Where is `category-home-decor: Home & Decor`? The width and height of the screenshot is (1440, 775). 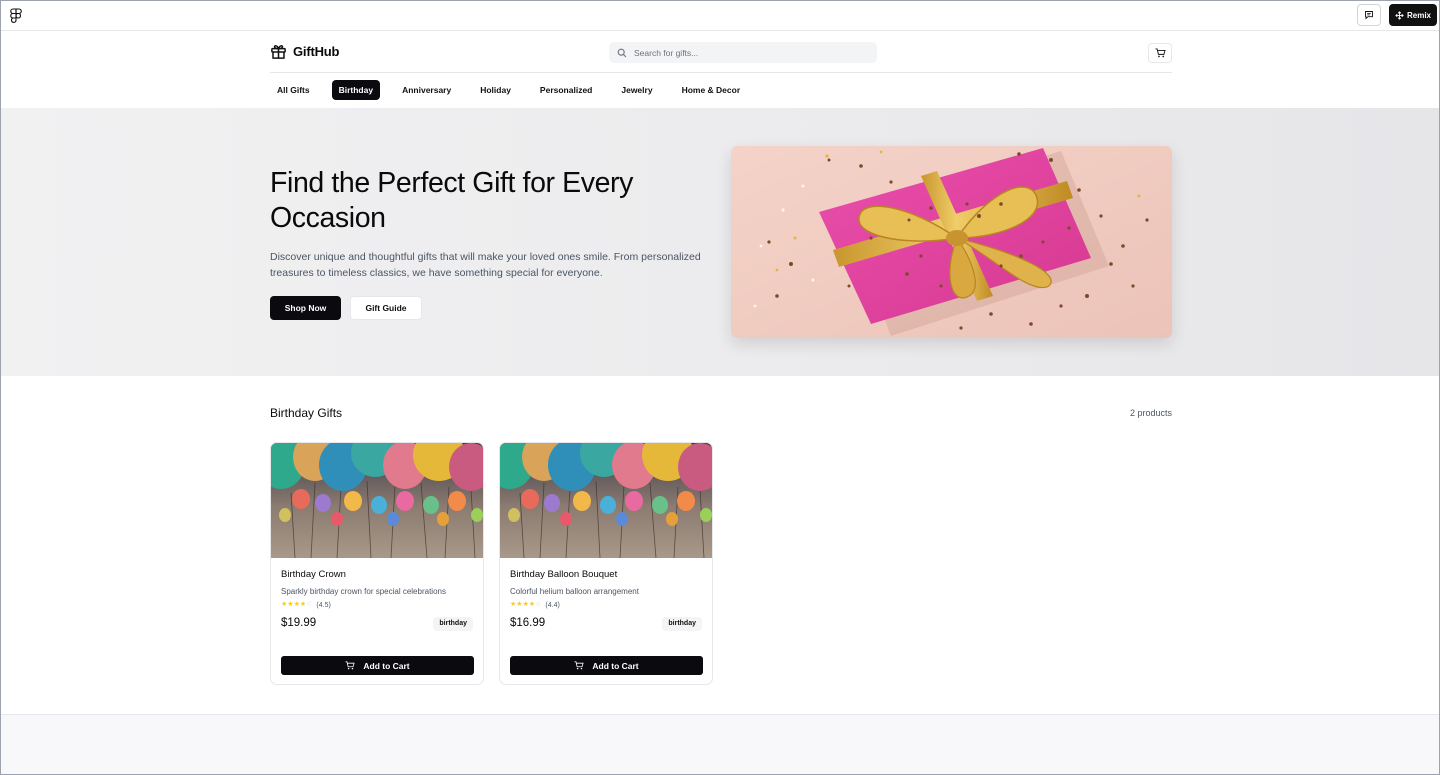
category-home-decor: Home & Decor is located at coordinates (711, 90).